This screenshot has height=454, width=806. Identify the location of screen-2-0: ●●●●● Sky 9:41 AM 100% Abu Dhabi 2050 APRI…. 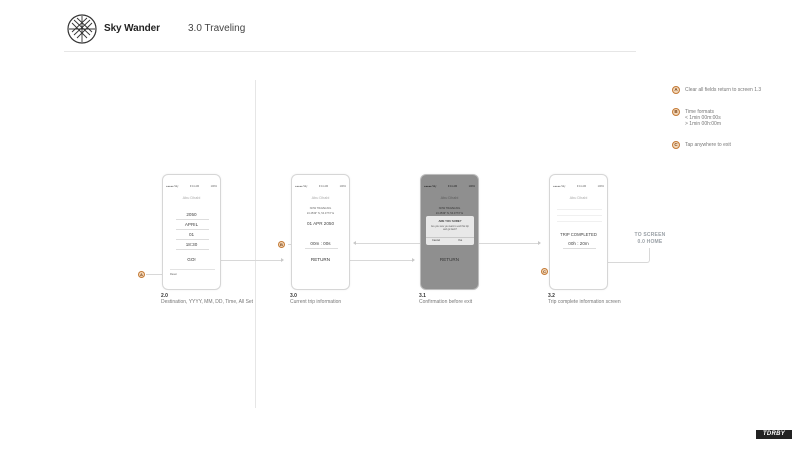
(191, 232).